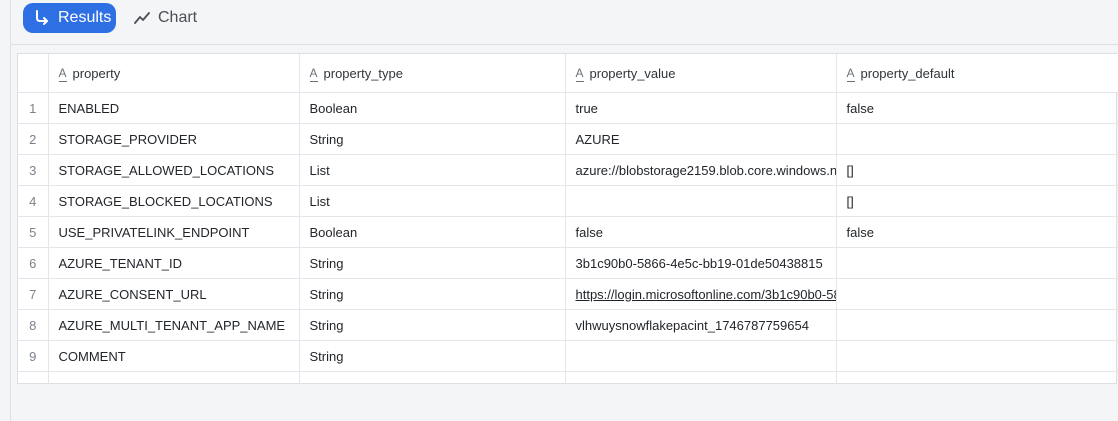 The width and height of the screenshot is (1118, 421). Describe the element at coordinates (632, 73) in the screenshot. I see `column-header-label: property_value` at that location.